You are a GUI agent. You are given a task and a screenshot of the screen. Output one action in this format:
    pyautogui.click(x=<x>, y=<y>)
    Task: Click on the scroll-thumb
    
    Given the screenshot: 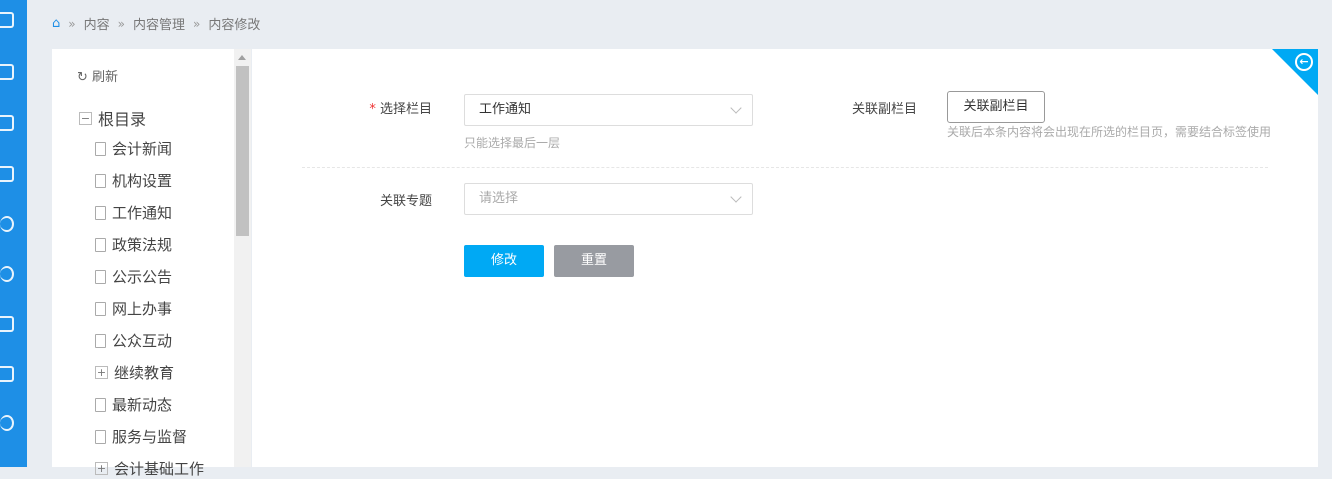 What is the action you would take?
    pyautogui.click(x=242, y=151)
    